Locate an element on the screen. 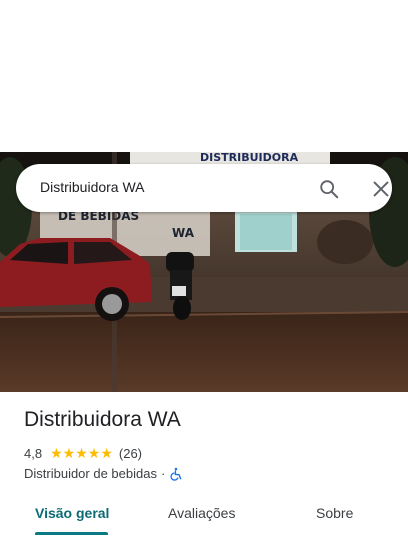 This screenshot has width=408, height=544. category-row: Distribuidor de bebidas · is located at coordinates (103, 473).